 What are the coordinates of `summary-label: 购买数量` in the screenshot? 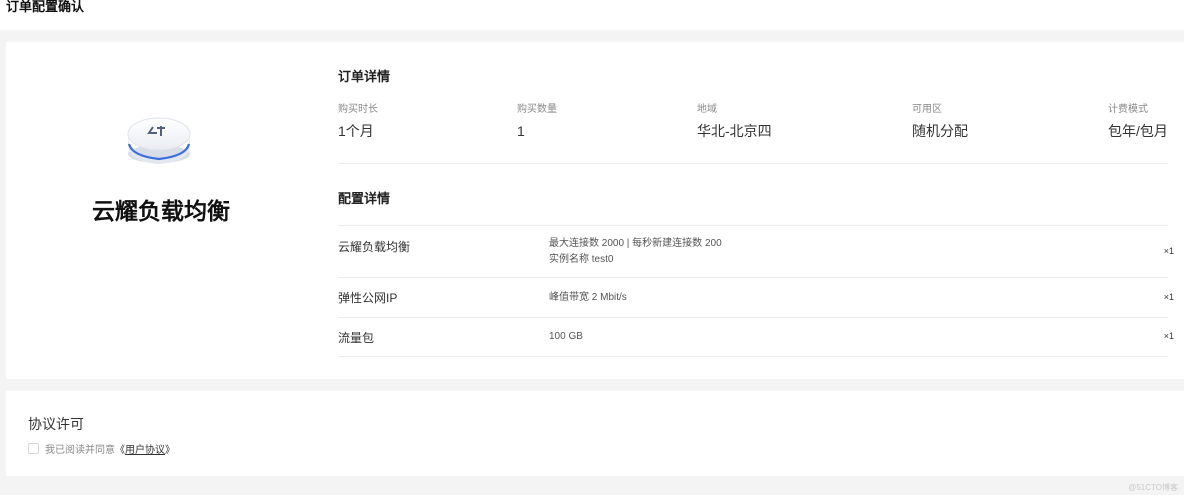 It's located at (537, 109).